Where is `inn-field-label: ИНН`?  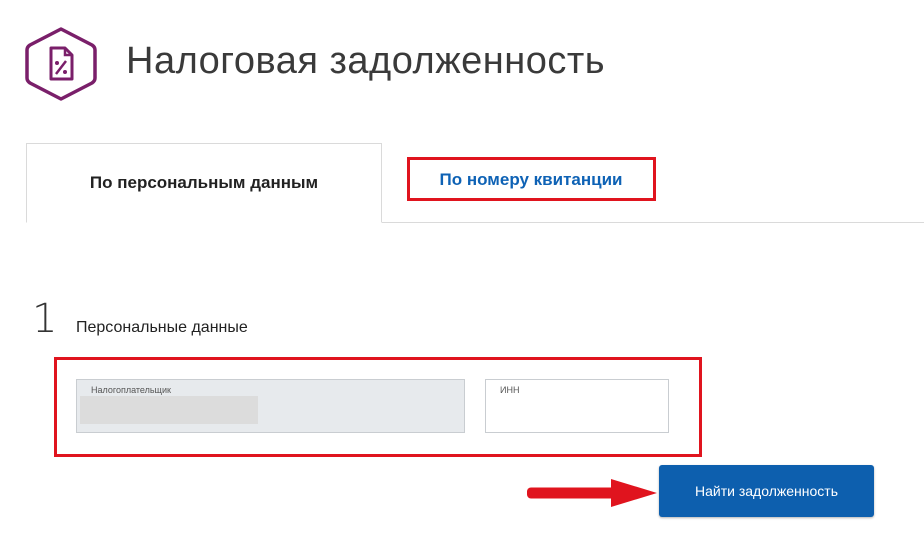
inn-field-label: ИНН is located at coordinates (510, 390).